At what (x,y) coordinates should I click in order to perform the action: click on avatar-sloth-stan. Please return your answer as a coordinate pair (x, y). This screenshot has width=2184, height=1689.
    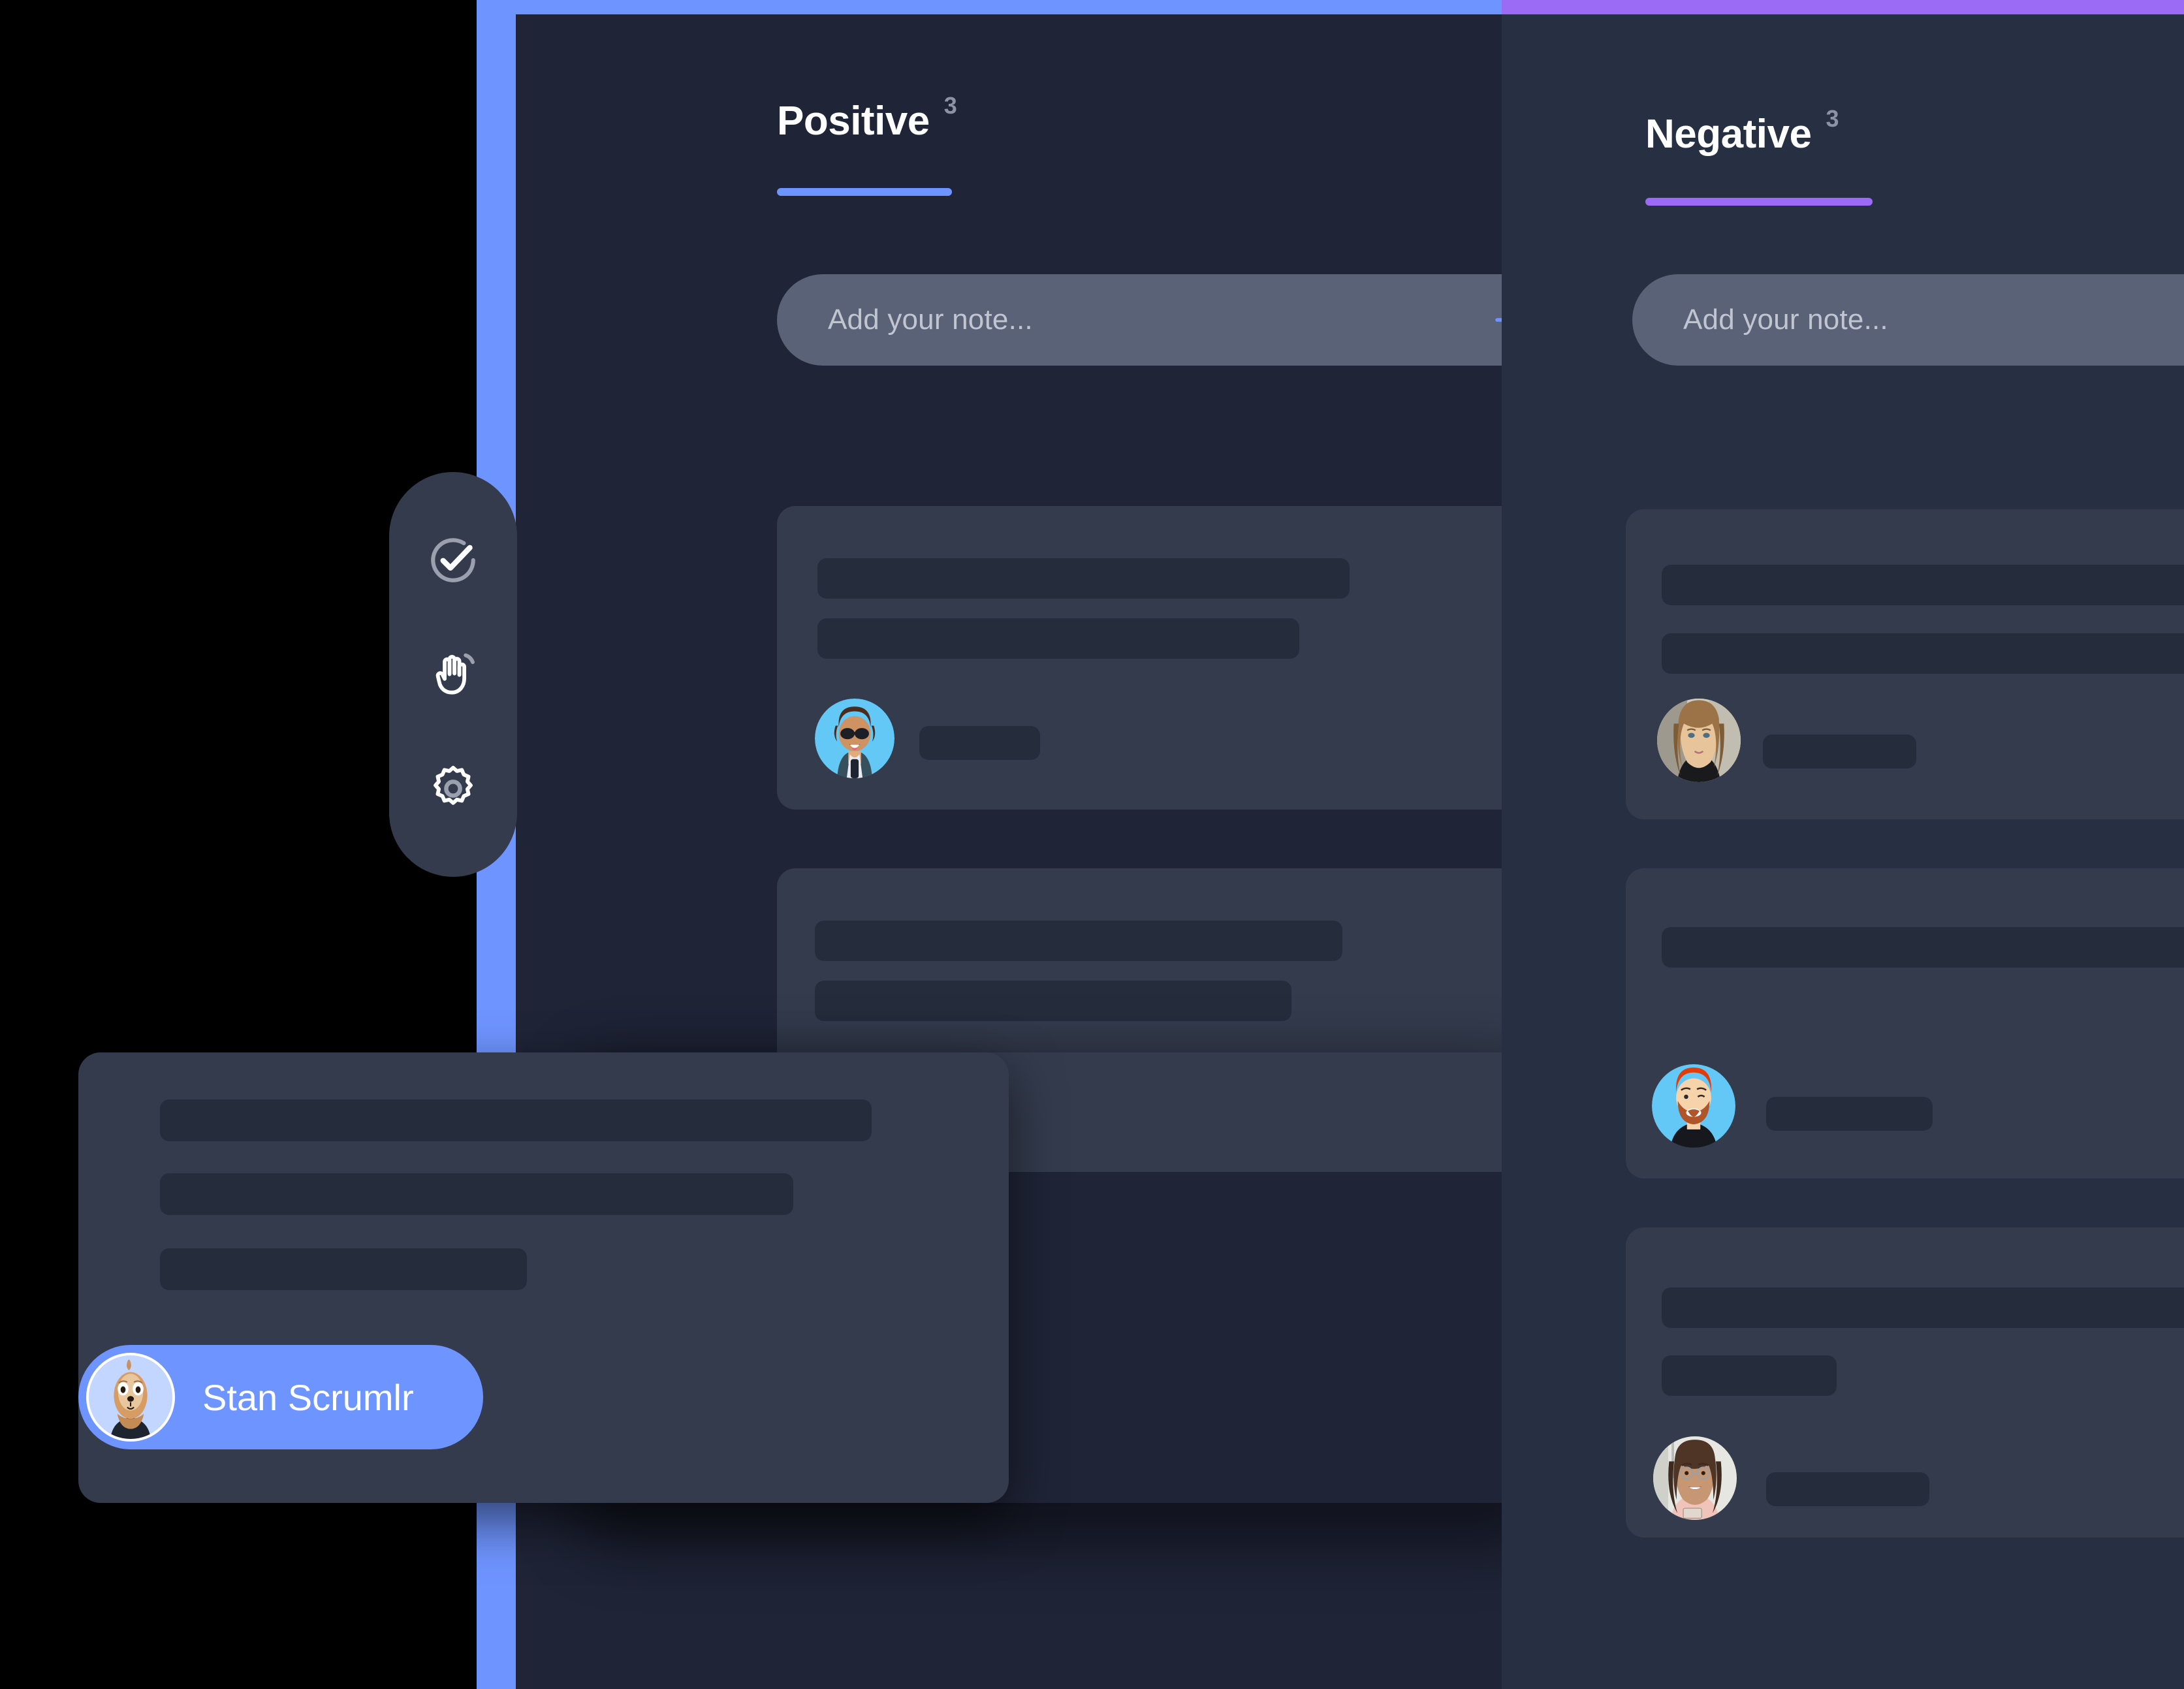
    Looking at the image, I should click on (130, 1398).